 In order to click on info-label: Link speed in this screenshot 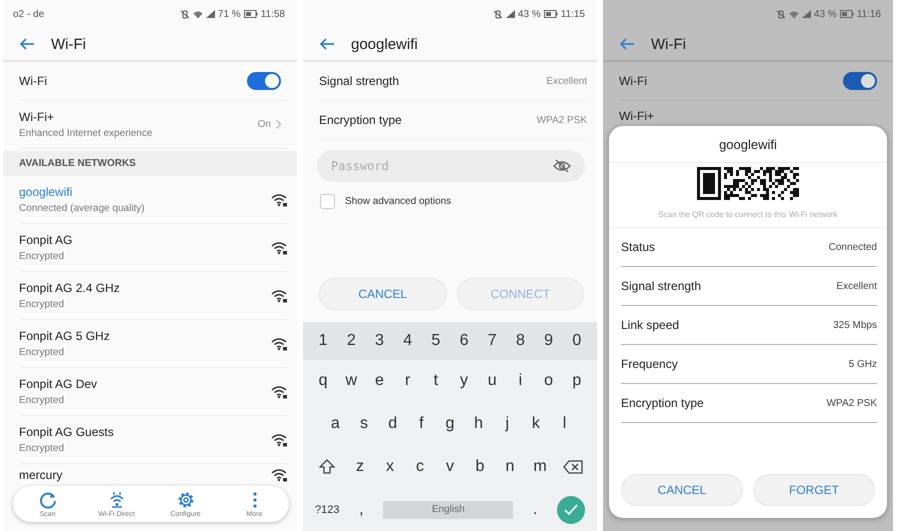, I will do `click(650, 325)`.